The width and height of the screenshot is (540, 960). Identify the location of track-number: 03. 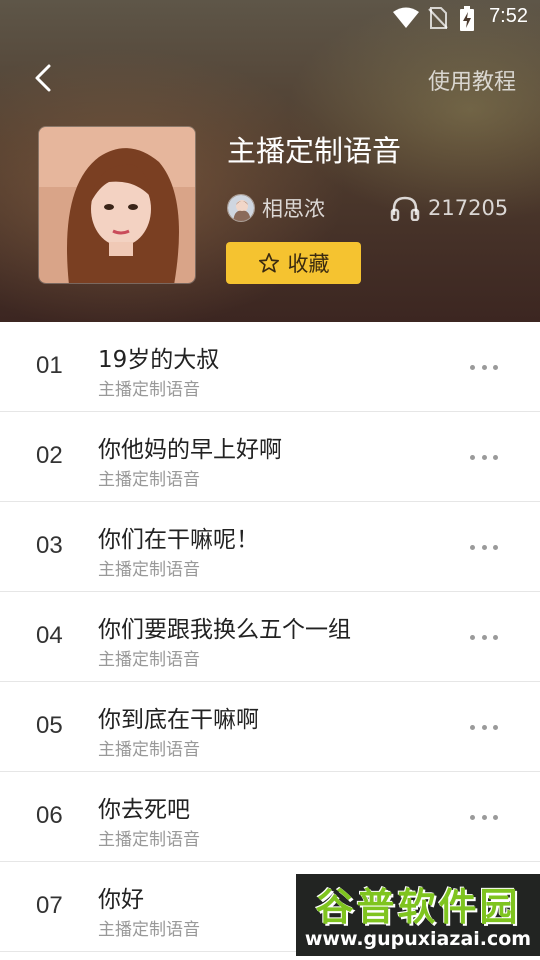
(49, 545).